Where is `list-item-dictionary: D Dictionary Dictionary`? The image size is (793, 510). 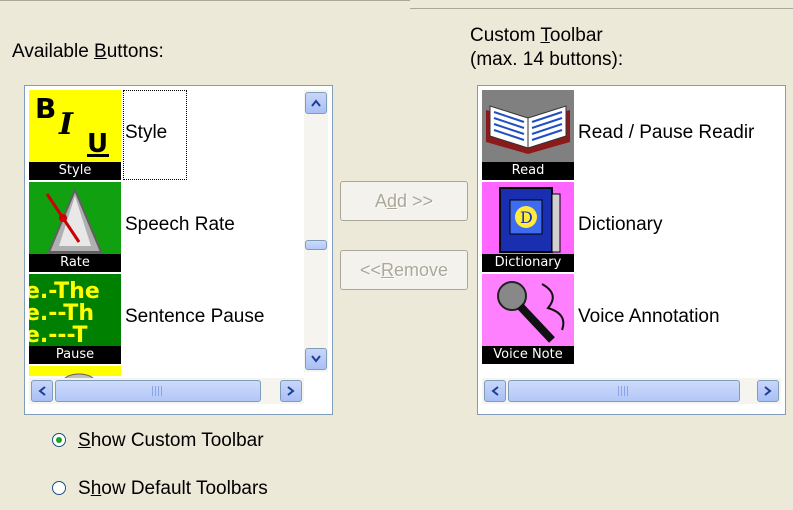 list-item-dictionary: D Dictionary Dictionary is located at coordinates (632, 227).